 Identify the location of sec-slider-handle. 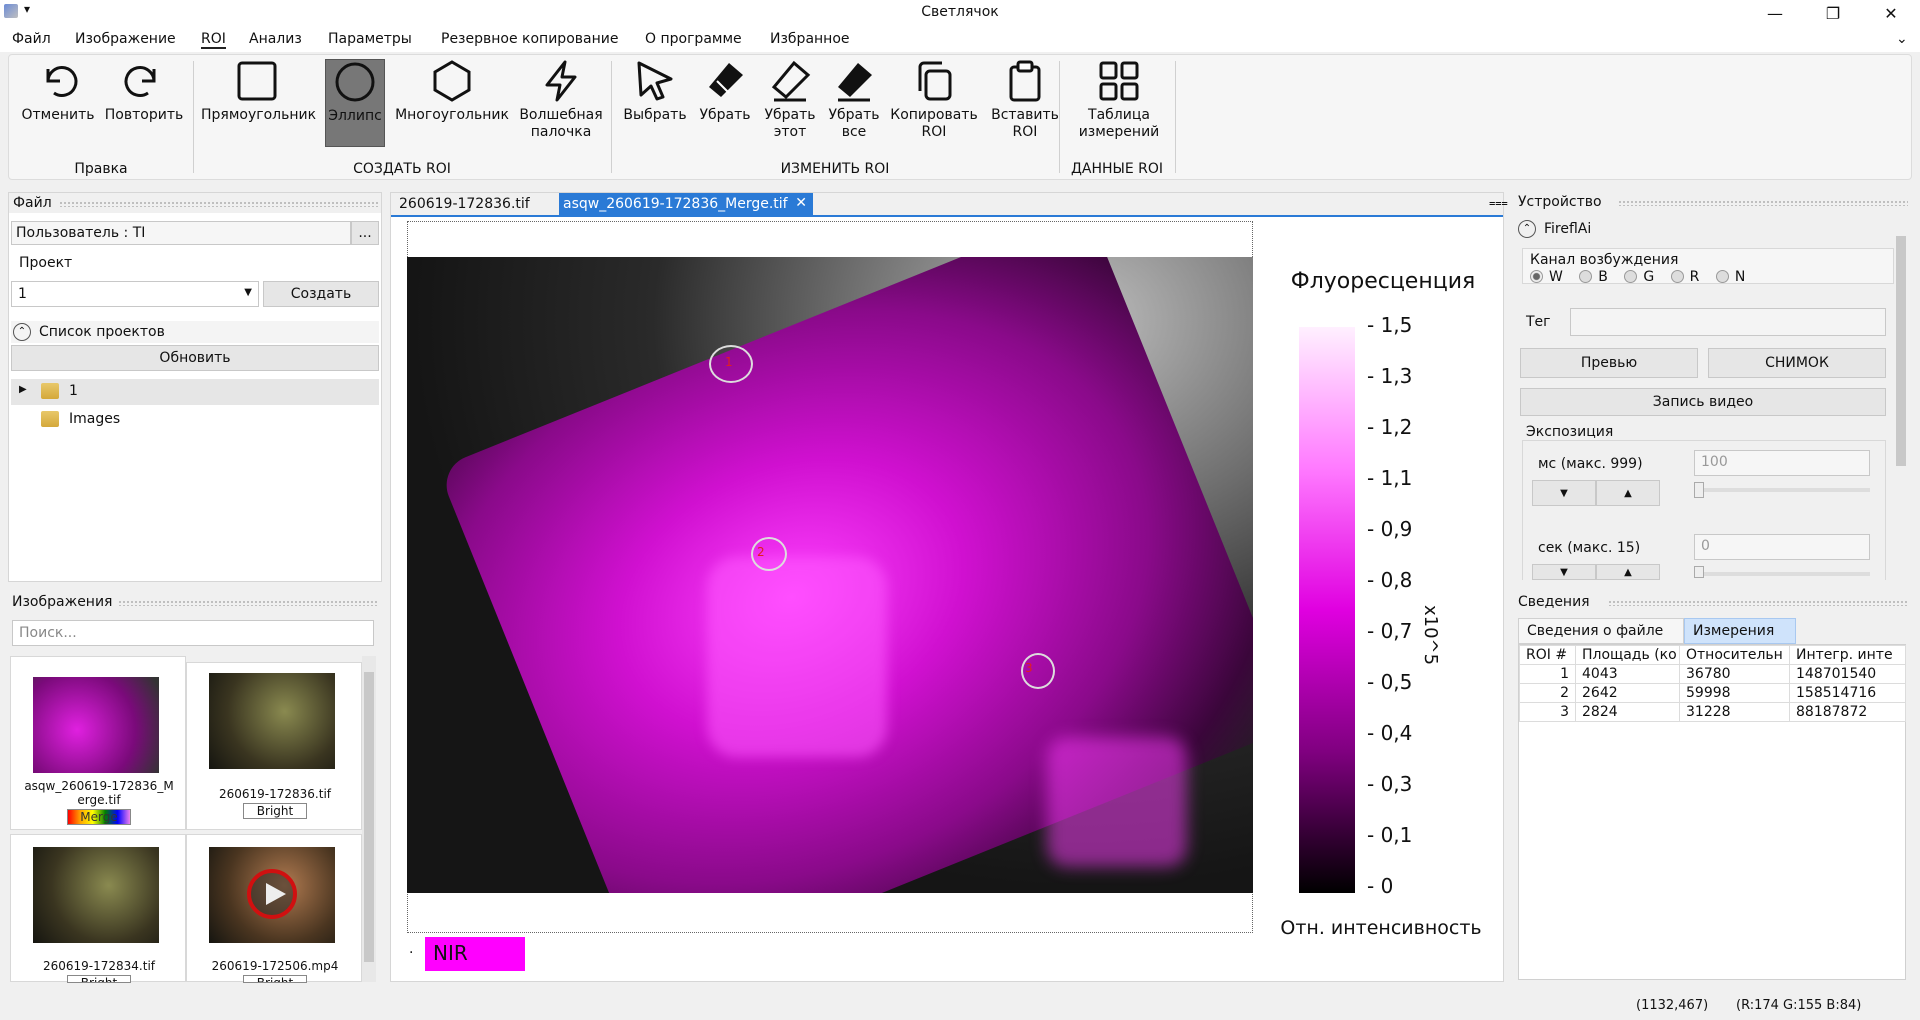
(1699, 572).